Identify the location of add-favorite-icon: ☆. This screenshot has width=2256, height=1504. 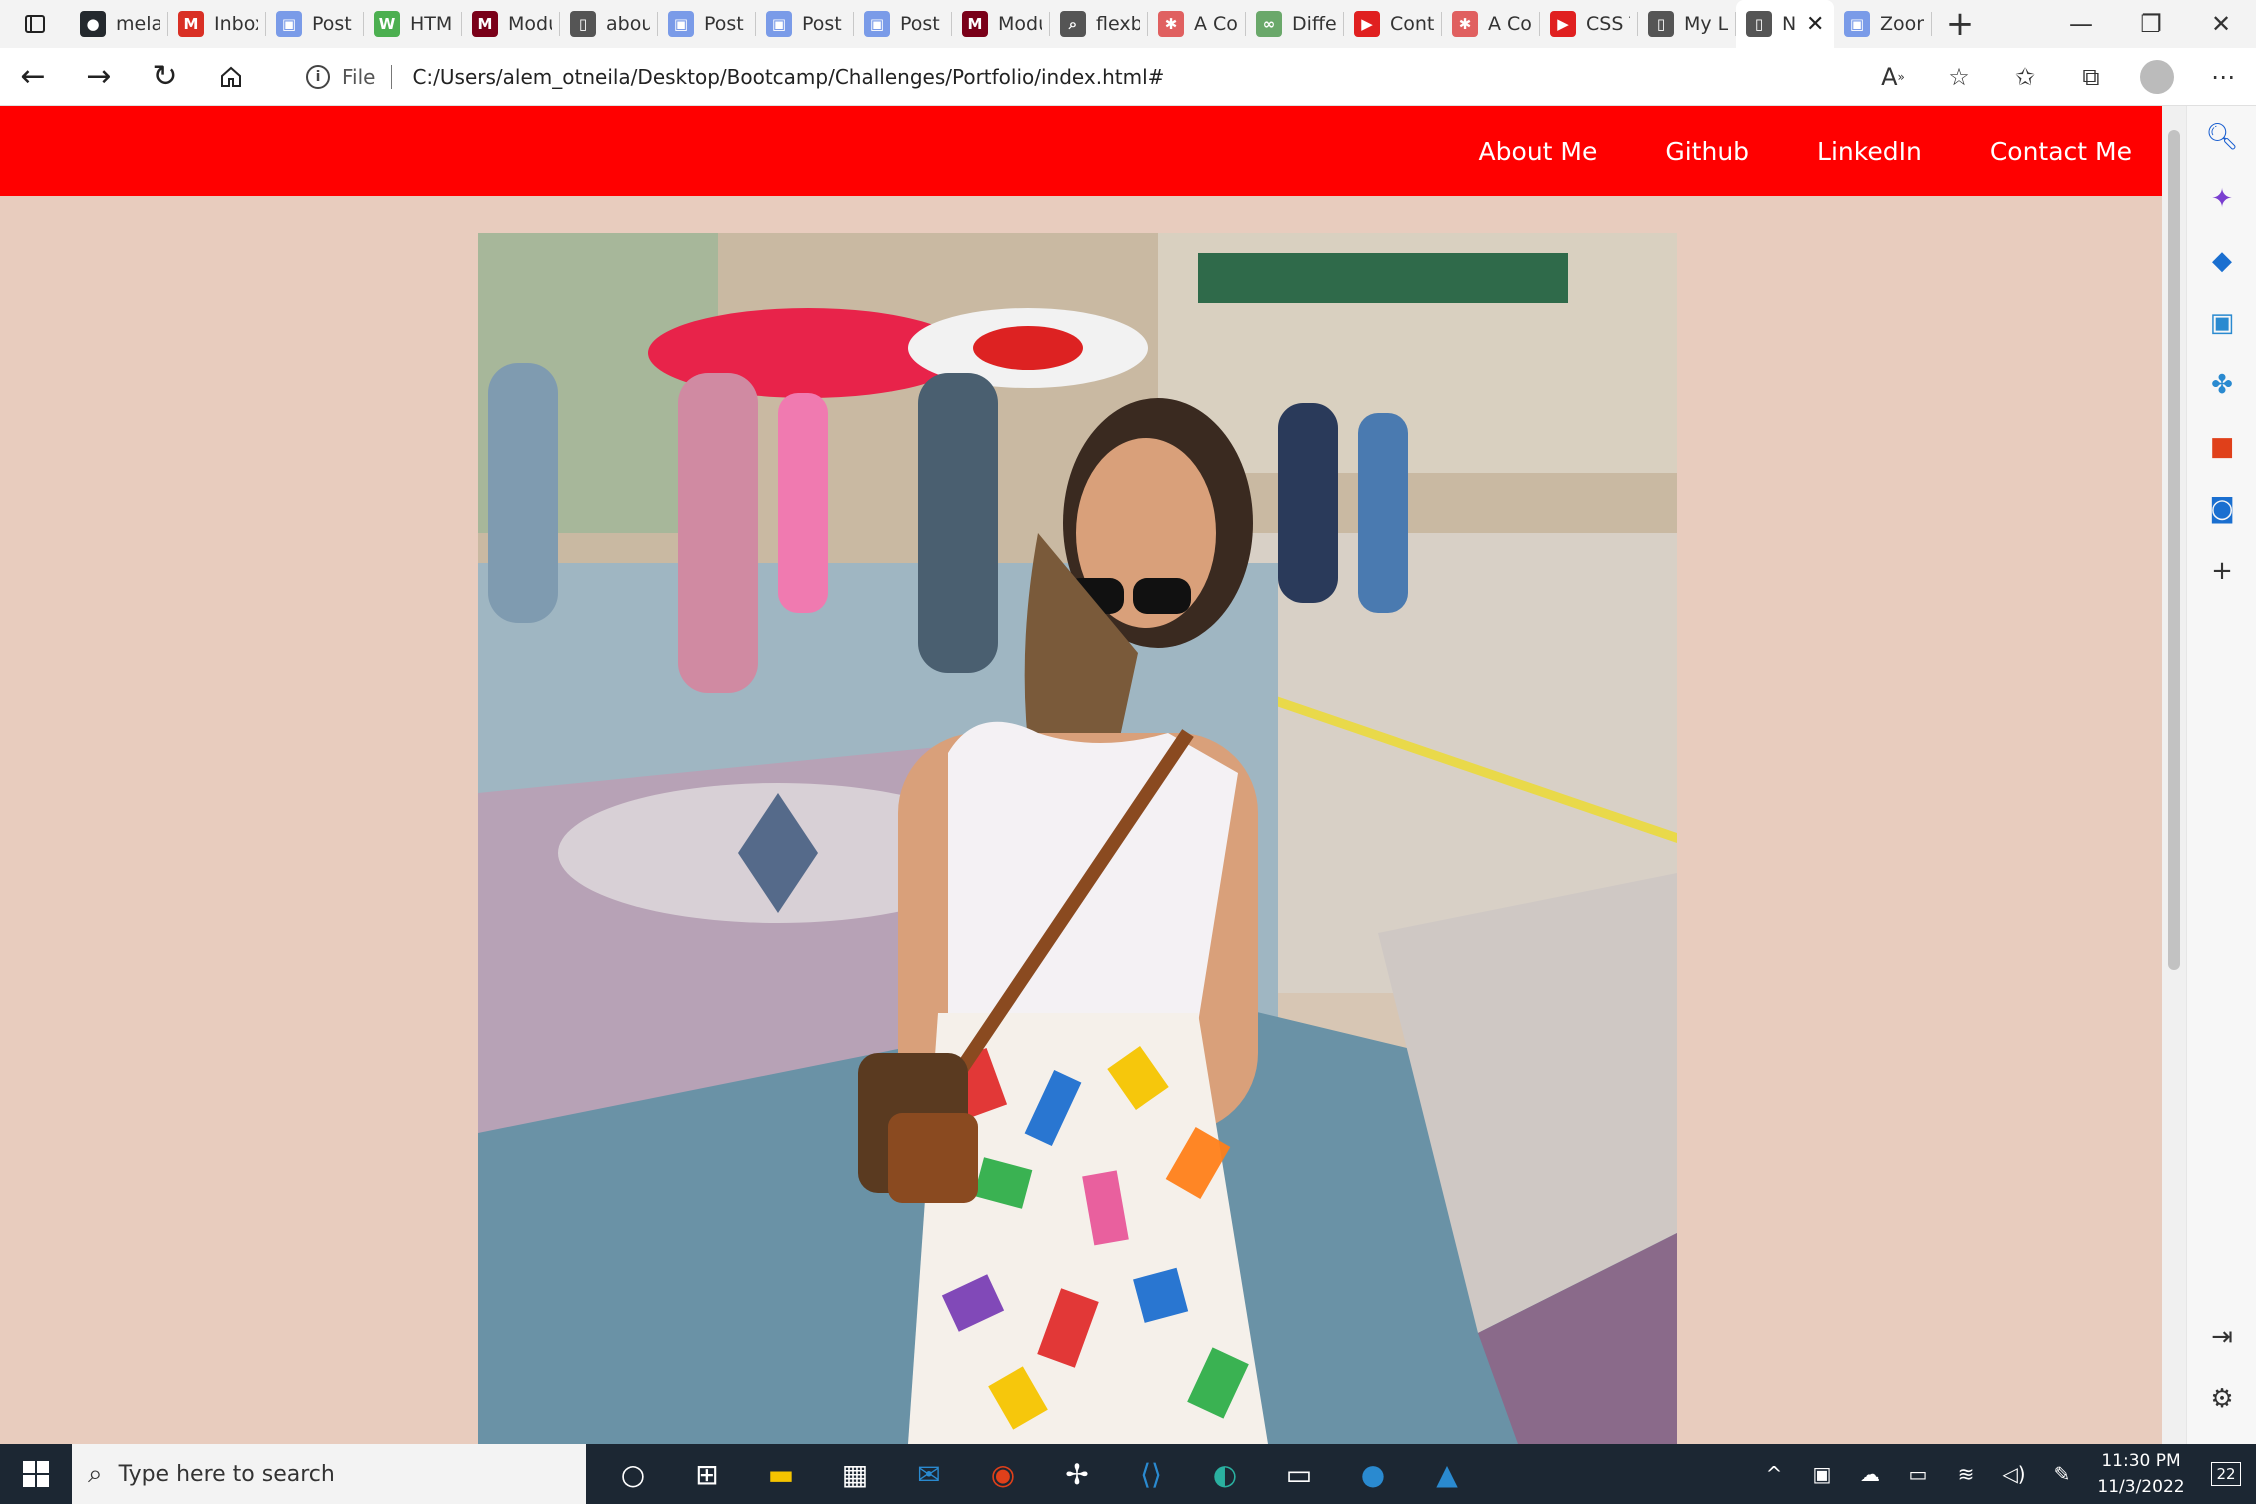
(1959, 77).